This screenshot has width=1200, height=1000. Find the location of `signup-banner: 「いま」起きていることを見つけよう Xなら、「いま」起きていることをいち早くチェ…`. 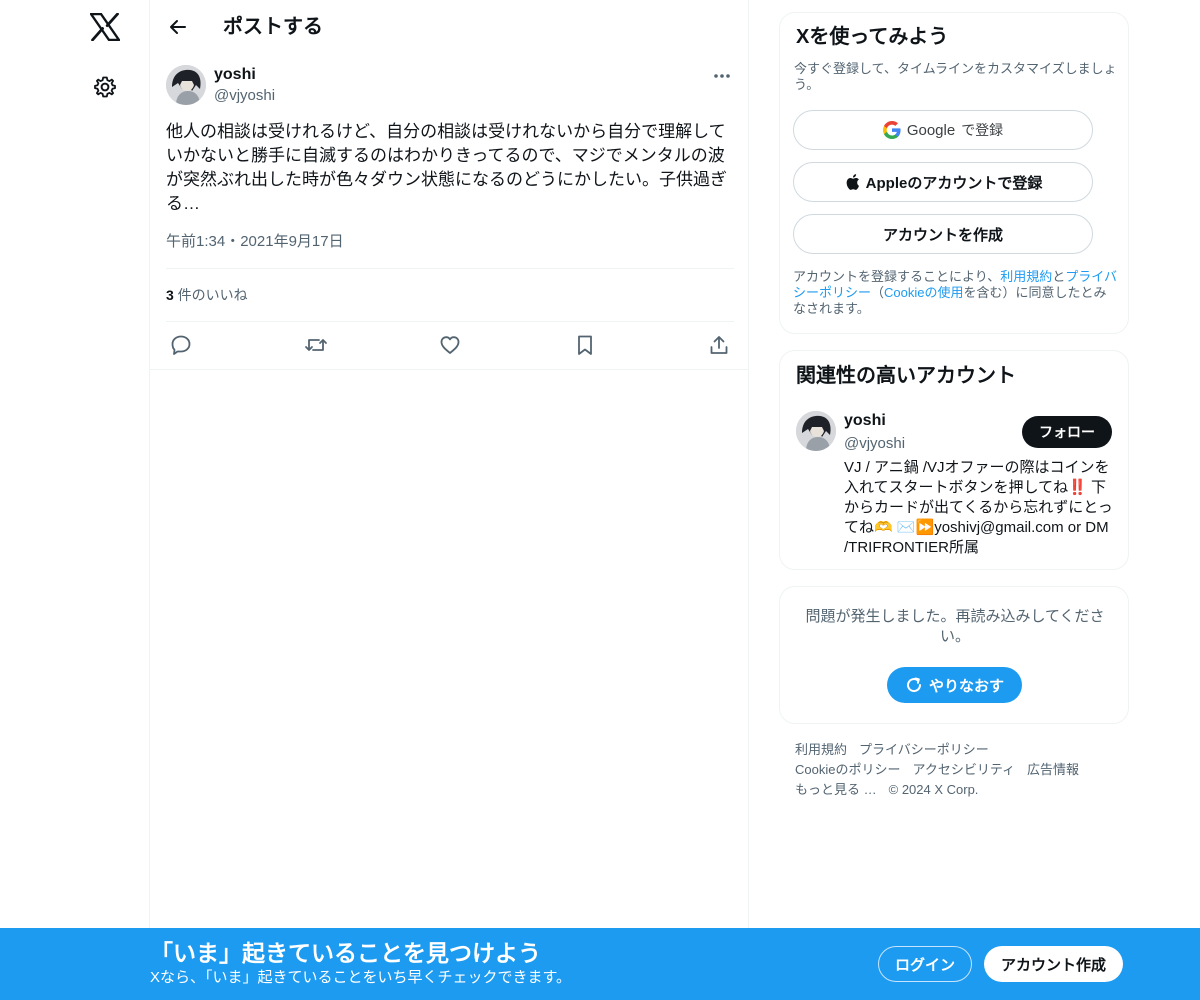

signup-banner: 「いま」起きていることを見つけよう Xなら、「いま」起きていることをいち早くチェ… is located at coordinates (600, 964).